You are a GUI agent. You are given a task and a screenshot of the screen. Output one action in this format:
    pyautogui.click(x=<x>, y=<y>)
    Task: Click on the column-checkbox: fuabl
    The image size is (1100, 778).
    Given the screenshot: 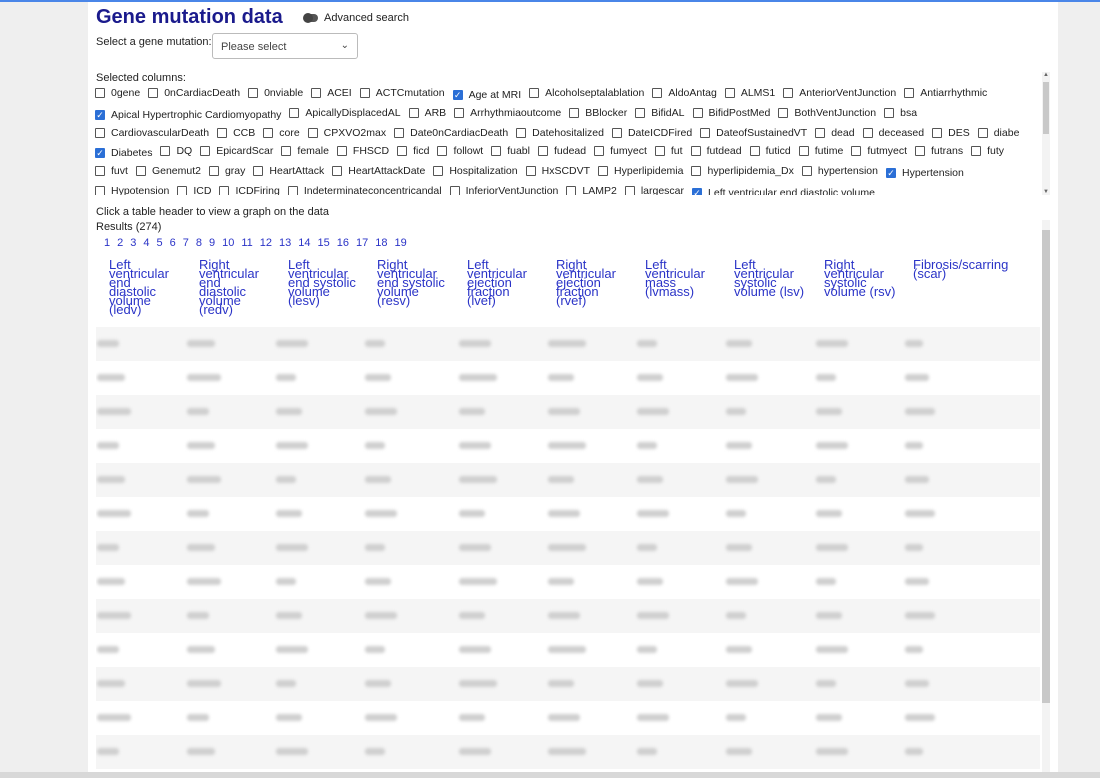 What is the action you would take?
    pyautogui.click(x=510, y=151)
    